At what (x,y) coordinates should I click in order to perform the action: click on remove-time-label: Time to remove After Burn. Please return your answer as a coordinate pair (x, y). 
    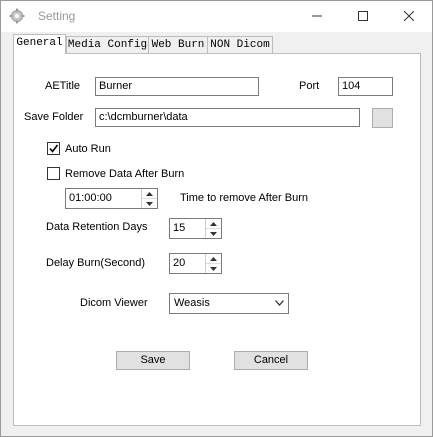
    Looking at the image, I should click on (244, 198).